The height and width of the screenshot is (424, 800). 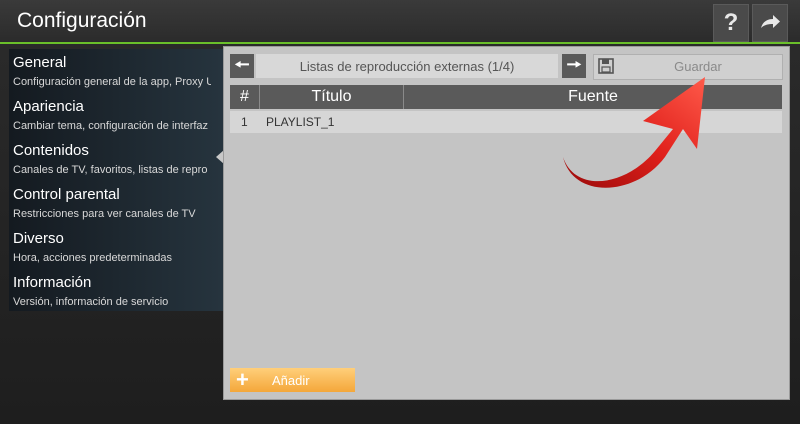 I want to click on title-bar: Configuración ?, so click(x=400, y=22).